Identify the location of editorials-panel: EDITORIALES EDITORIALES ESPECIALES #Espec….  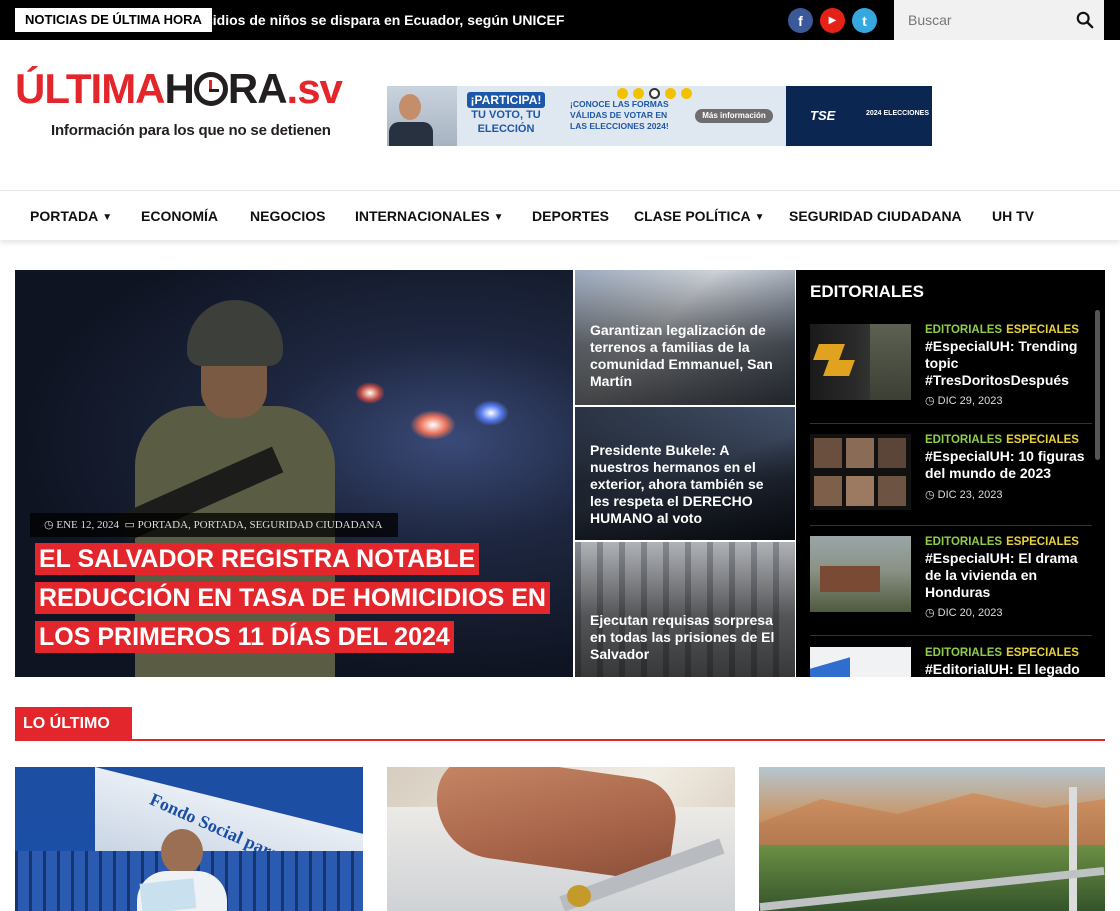
(950, 473).